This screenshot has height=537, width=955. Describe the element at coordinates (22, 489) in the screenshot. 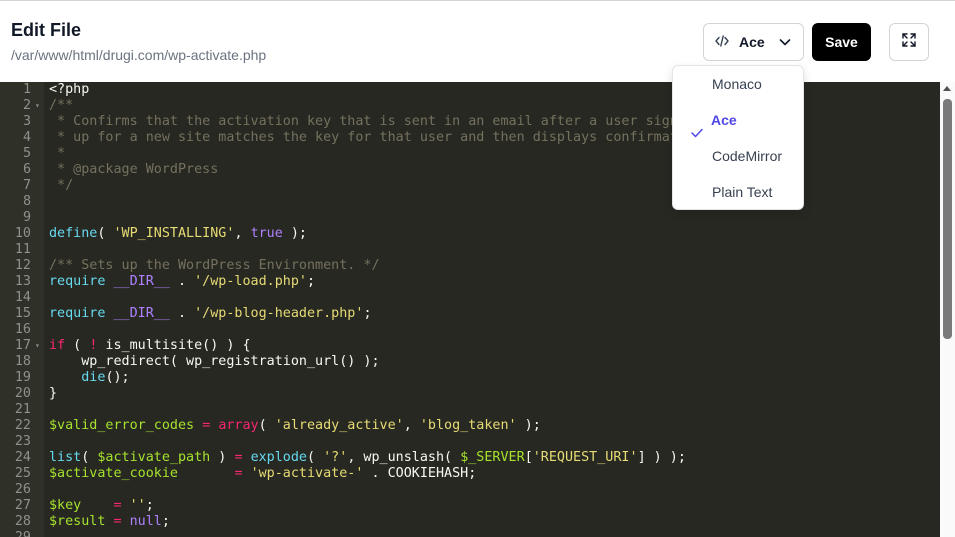

I see `line-number: 26` at that location.